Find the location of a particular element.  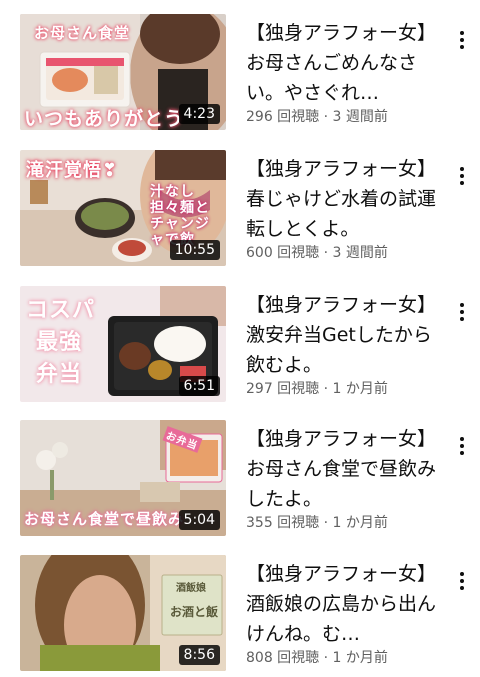

duration-badge: 5:04 is located at coordinates (199, 520).